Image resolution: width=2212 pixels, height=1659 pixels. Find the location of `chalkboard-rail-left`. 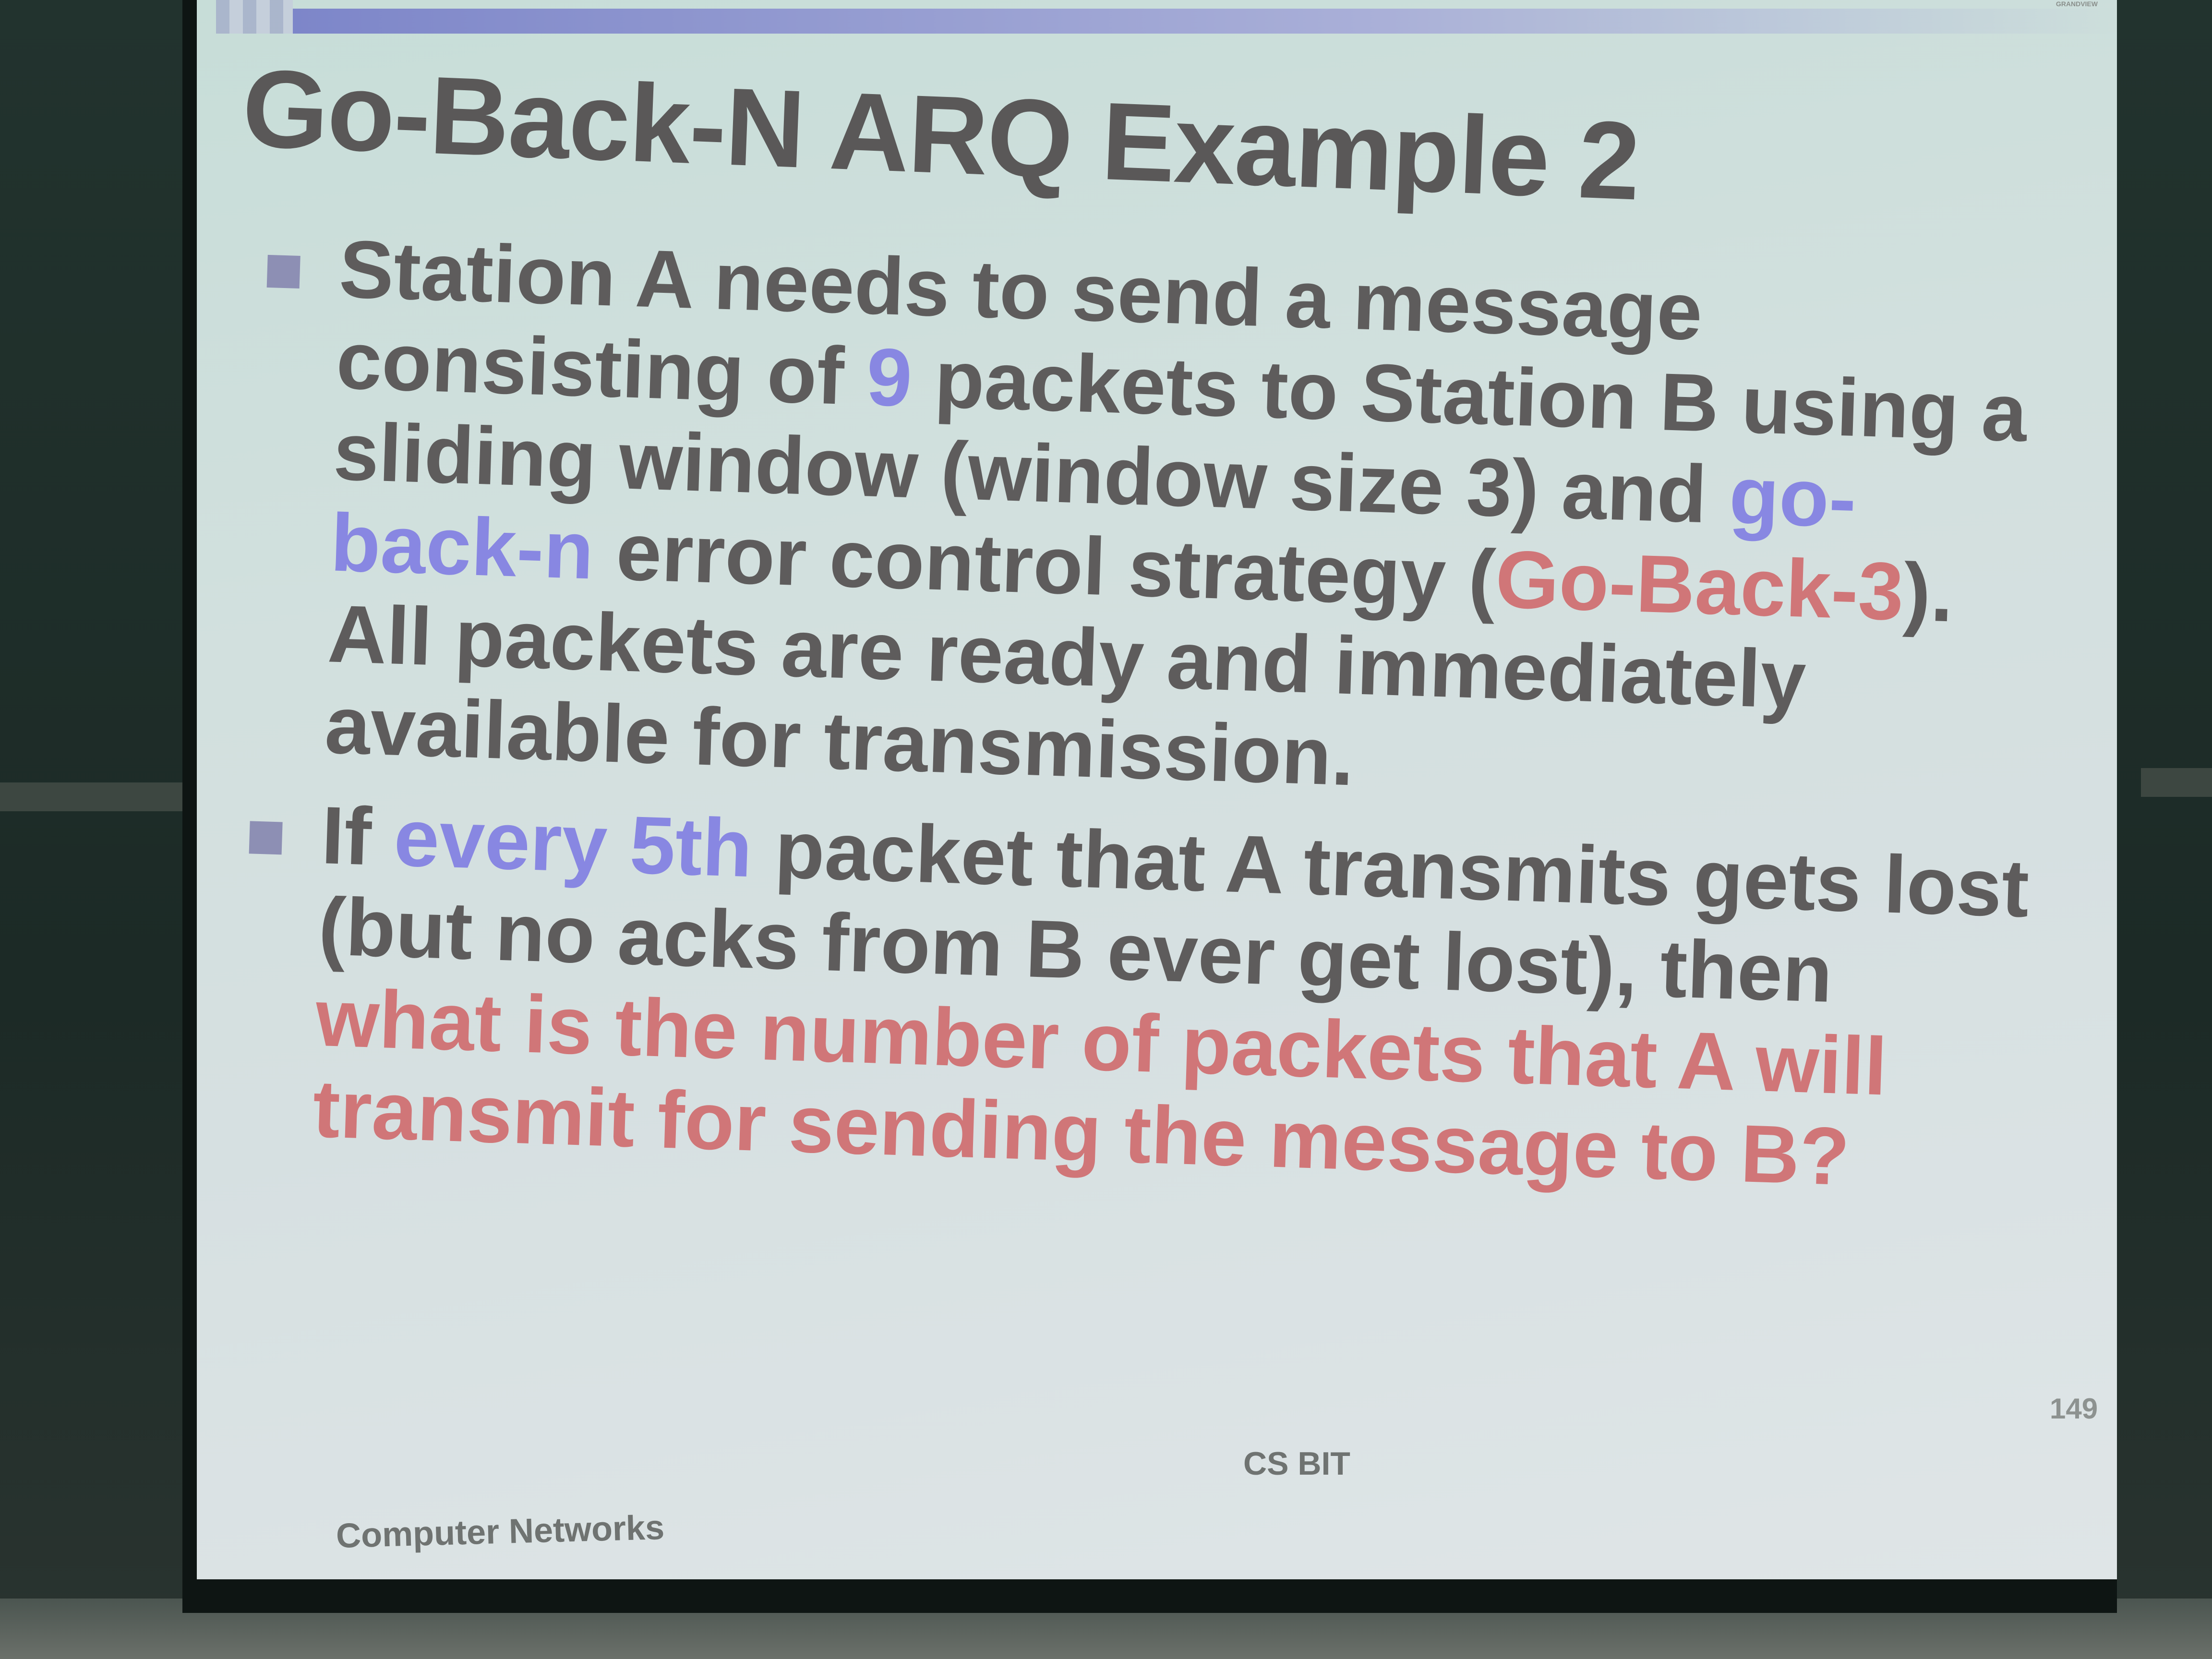

chalkboard-rail-left is located at coordinates (101, 796).